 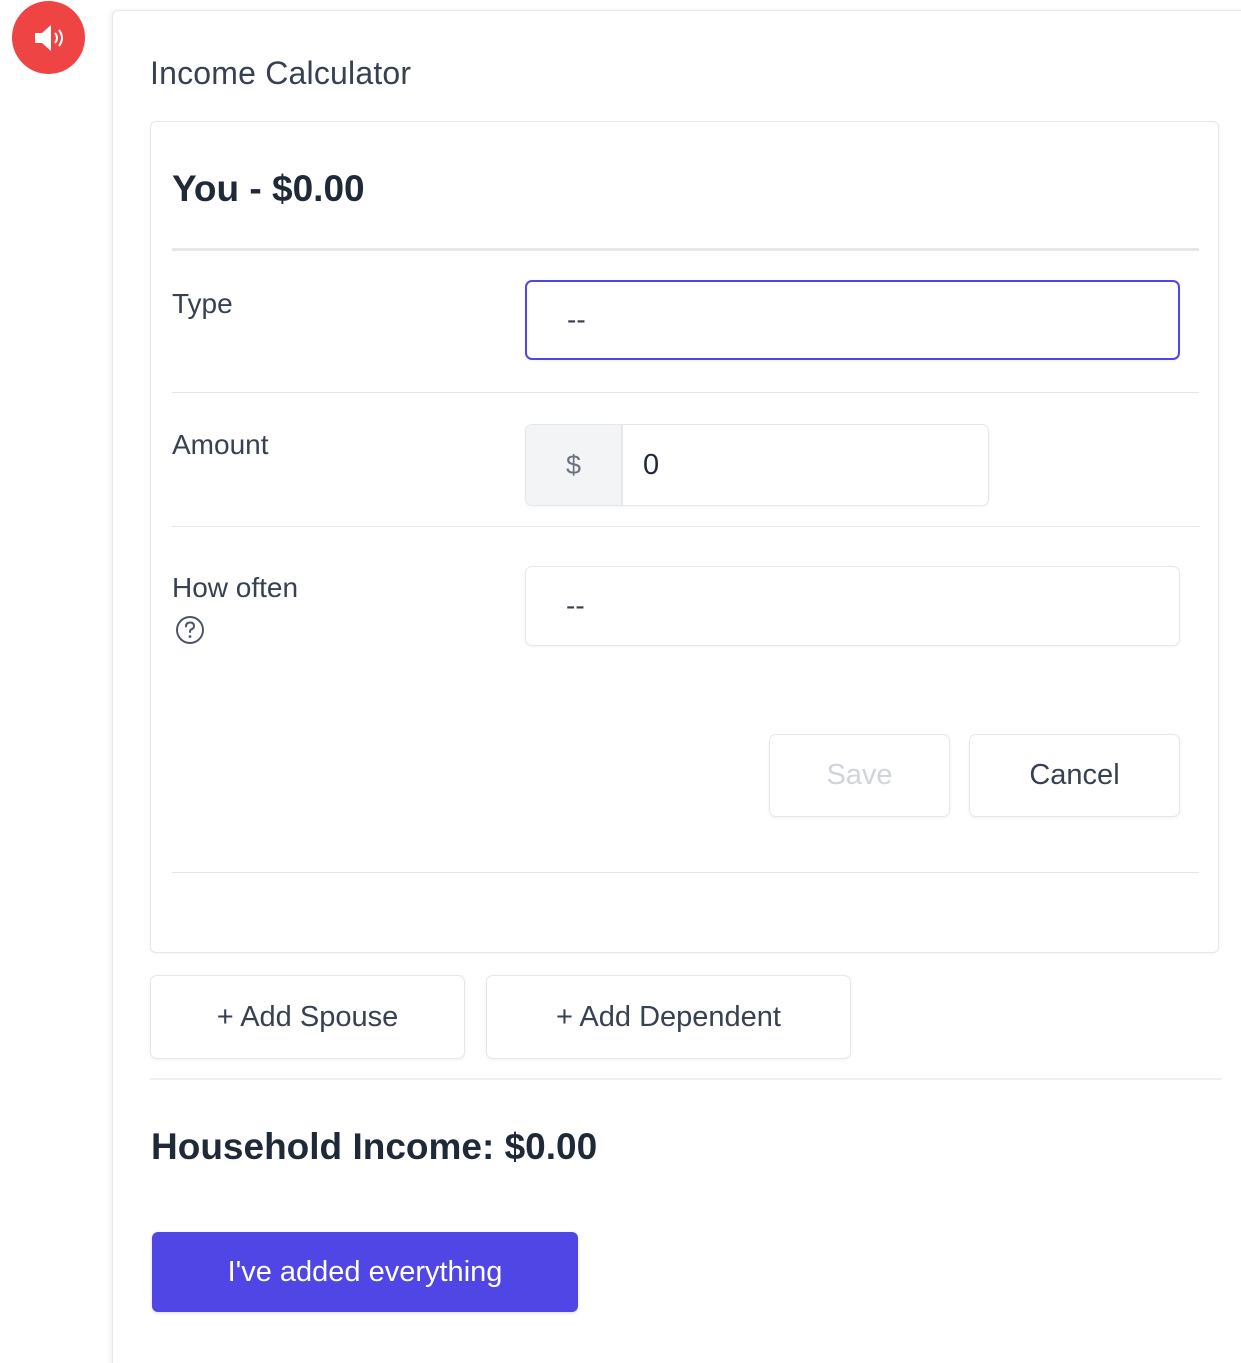 I want to click on type-select: --, so click(x=852, y=320).